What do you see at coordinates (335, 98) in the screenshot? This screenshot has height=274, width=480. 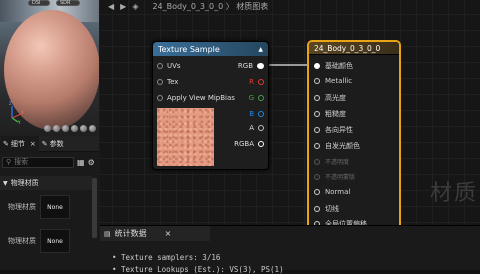 I see `pin-label: 高光度` at bounding box center [335, 98].